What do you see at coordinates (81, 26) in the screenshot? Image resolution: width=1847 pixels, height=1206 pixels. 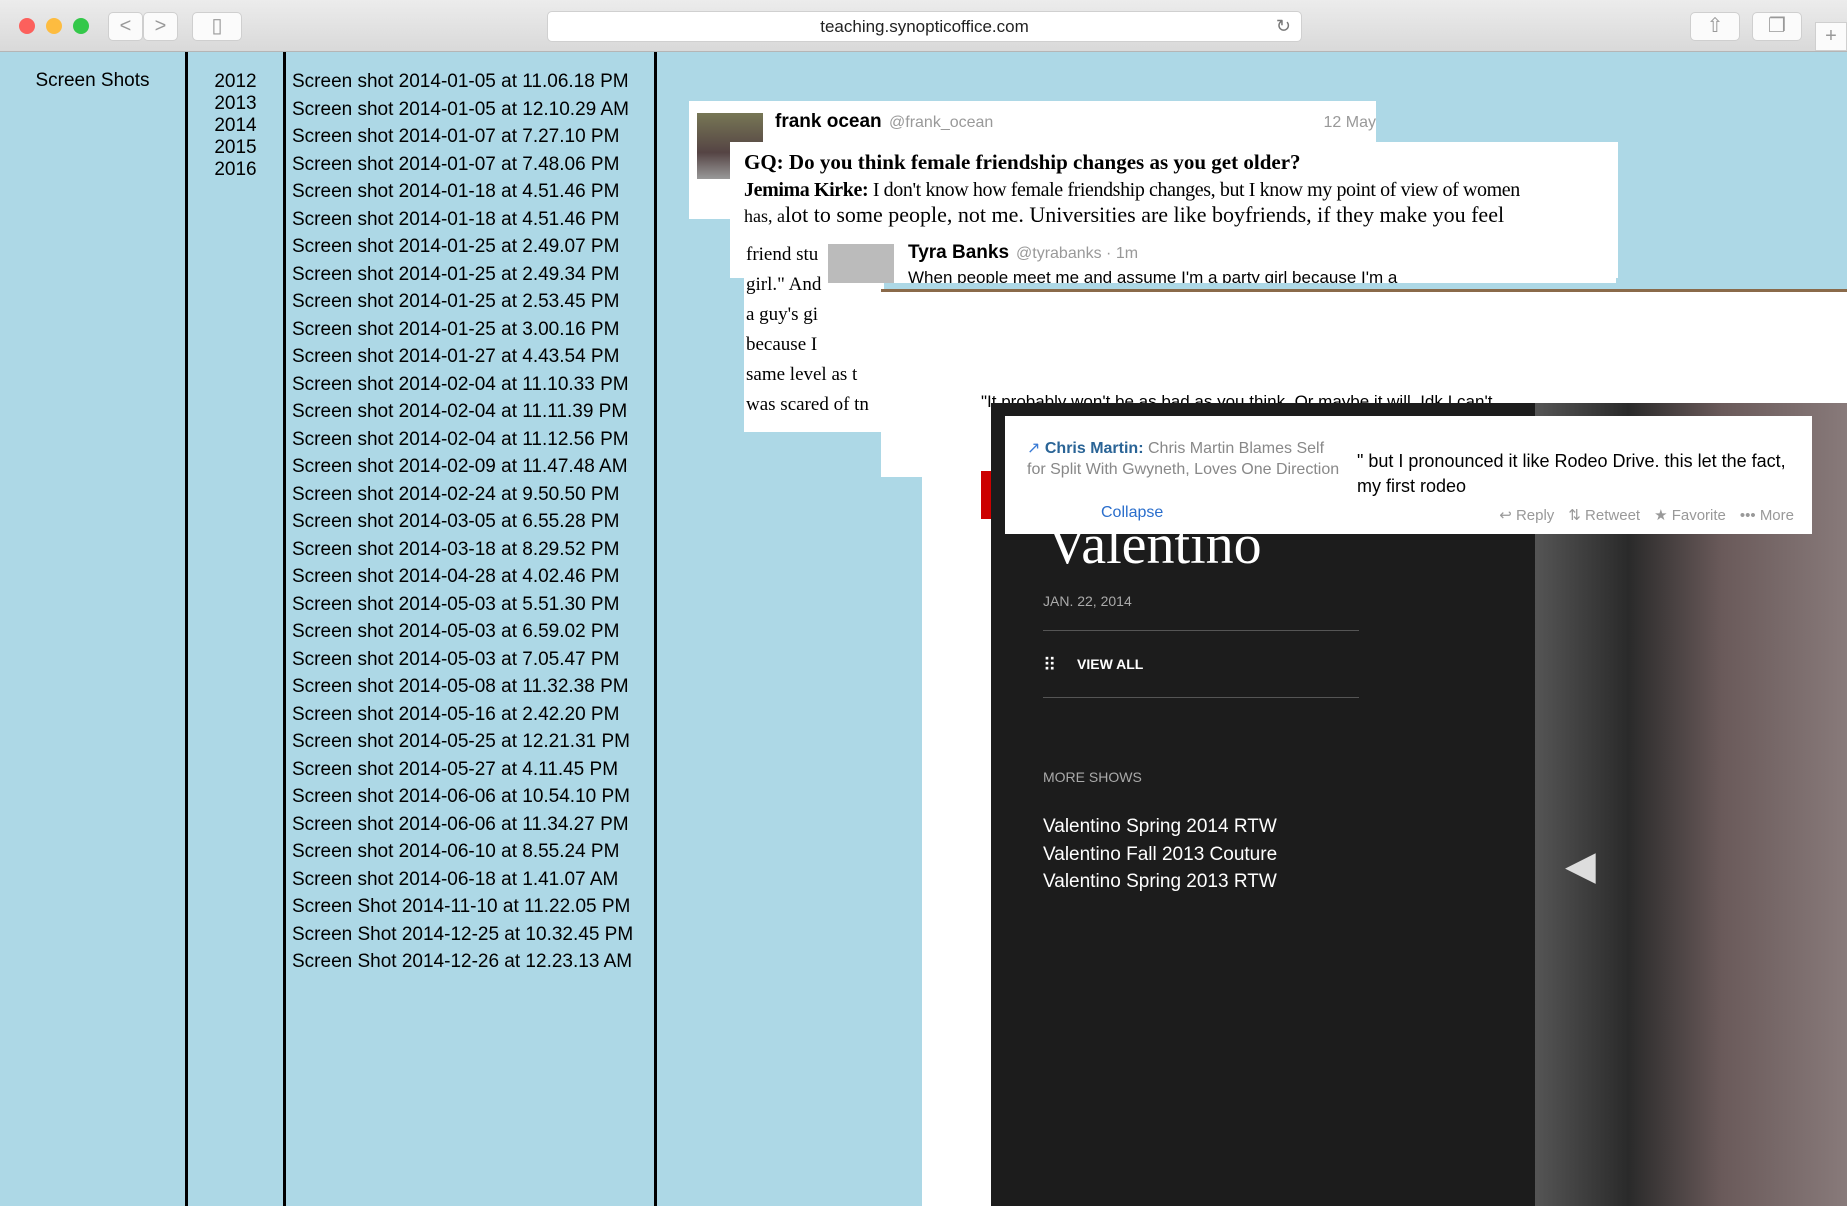 I see `zoom-window-button` at bounding box center [81, 26].